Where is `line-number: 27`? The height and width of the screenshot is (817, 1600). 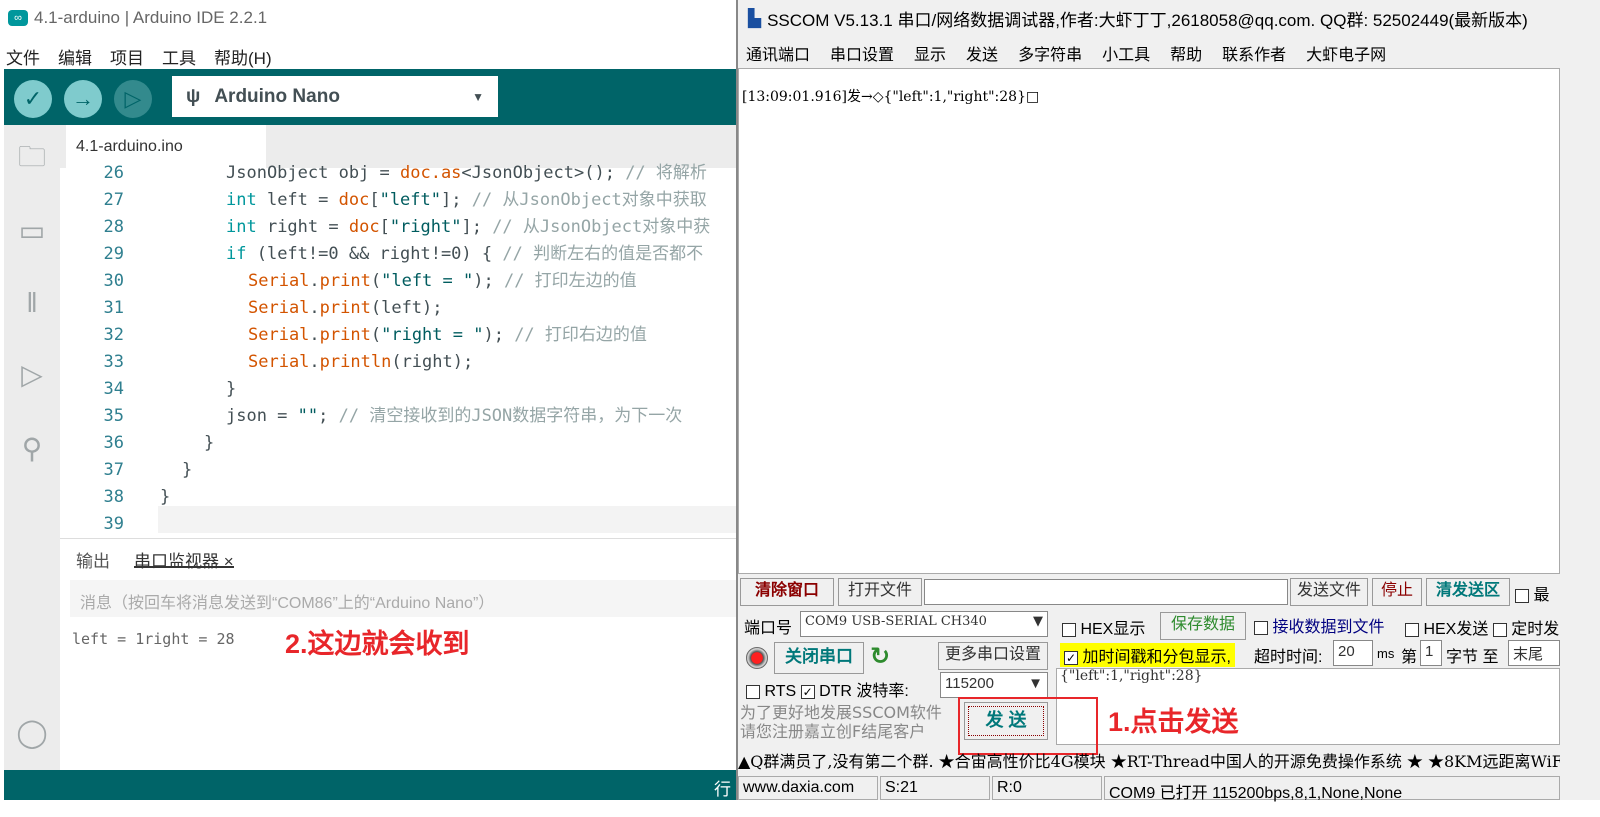
line-number: 27 is located at coordinates (113, 200).